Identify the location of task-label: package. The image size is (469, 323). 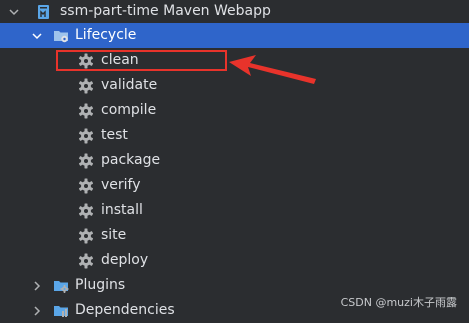
(131, 160).